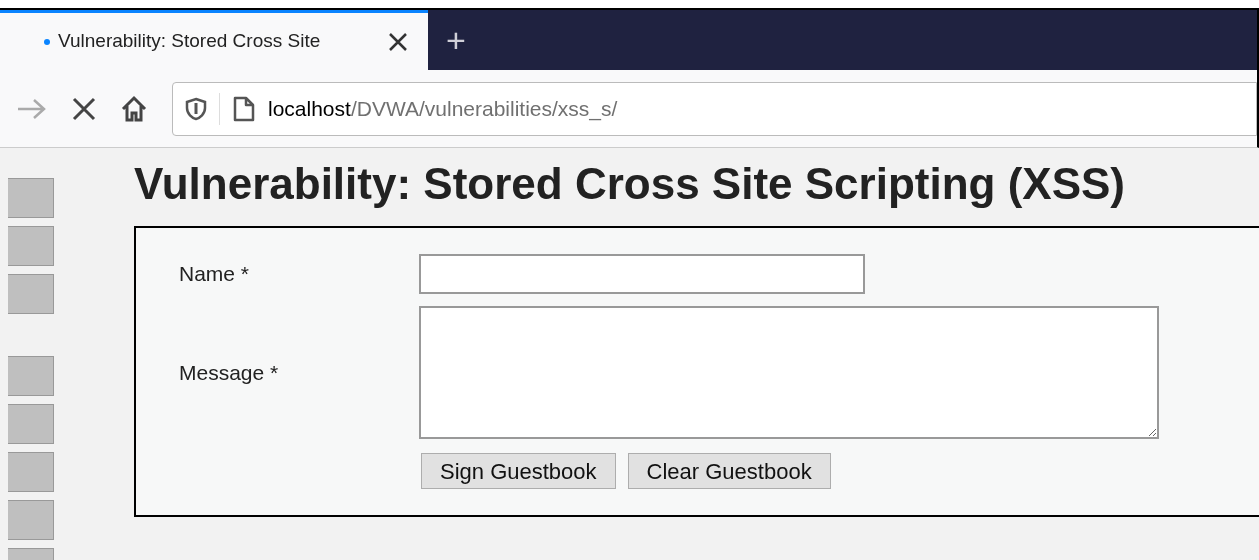 This screenshot has height=560, width=1259. I want to click on page-icon, so click(244, 108).